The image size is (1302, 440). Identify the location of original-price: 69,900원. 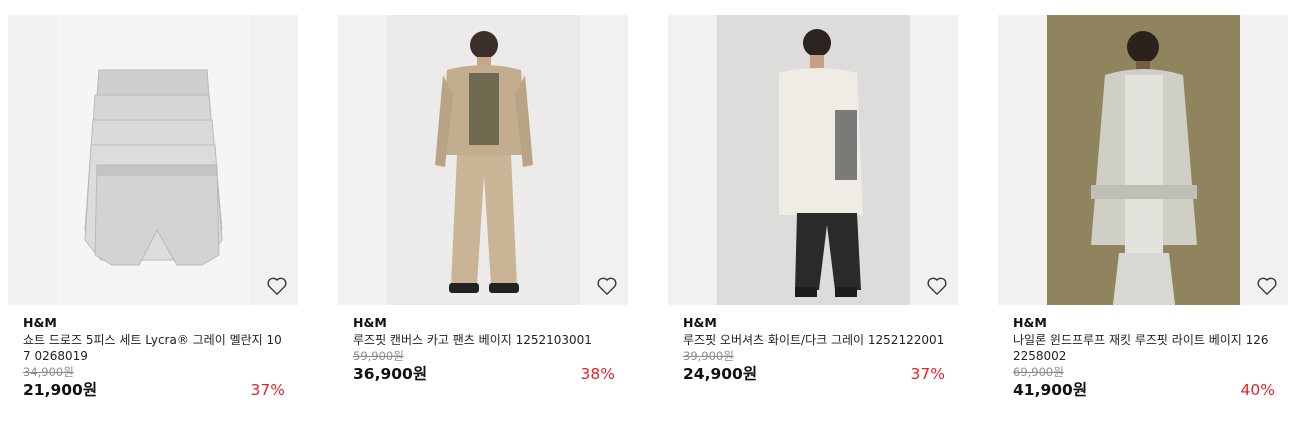
(1038, 372).